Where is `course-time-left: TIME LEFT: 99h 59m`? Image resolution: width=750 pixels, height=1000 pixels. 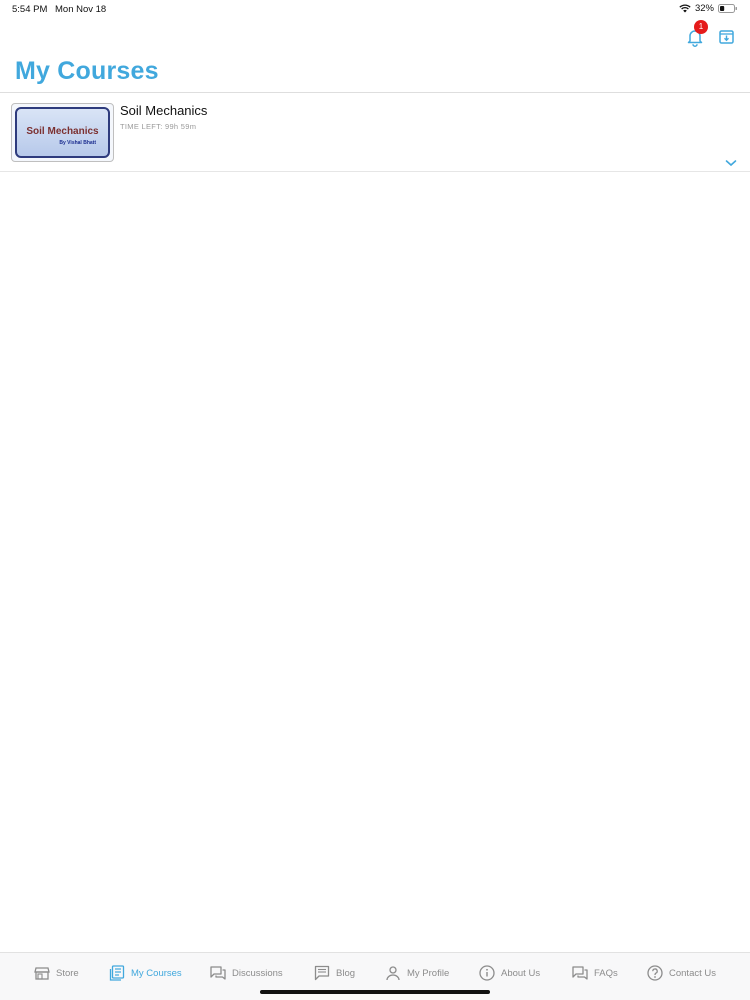
course-time-left: TIME LEFT: 99h 59m is located at coordinates (158, 126).